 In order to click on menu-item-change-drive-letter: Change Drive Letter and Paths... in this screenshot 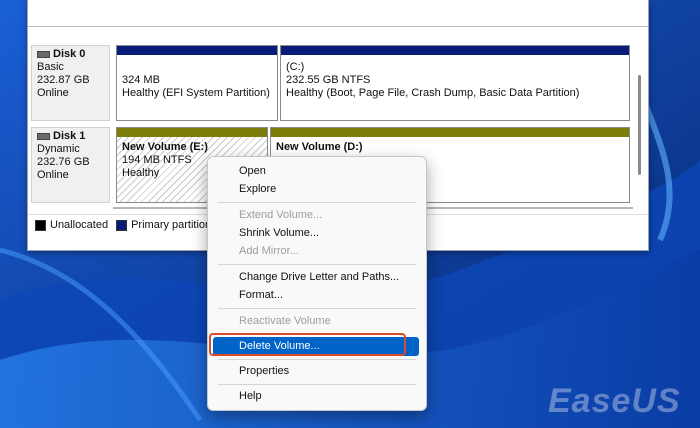, I will do `click(316, 277)`.